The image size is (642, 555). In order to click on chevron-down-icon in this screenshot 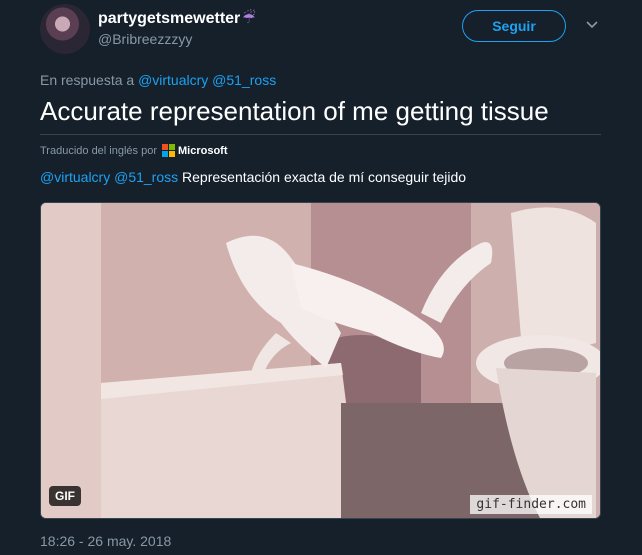, I will do `click(592, 25)`.